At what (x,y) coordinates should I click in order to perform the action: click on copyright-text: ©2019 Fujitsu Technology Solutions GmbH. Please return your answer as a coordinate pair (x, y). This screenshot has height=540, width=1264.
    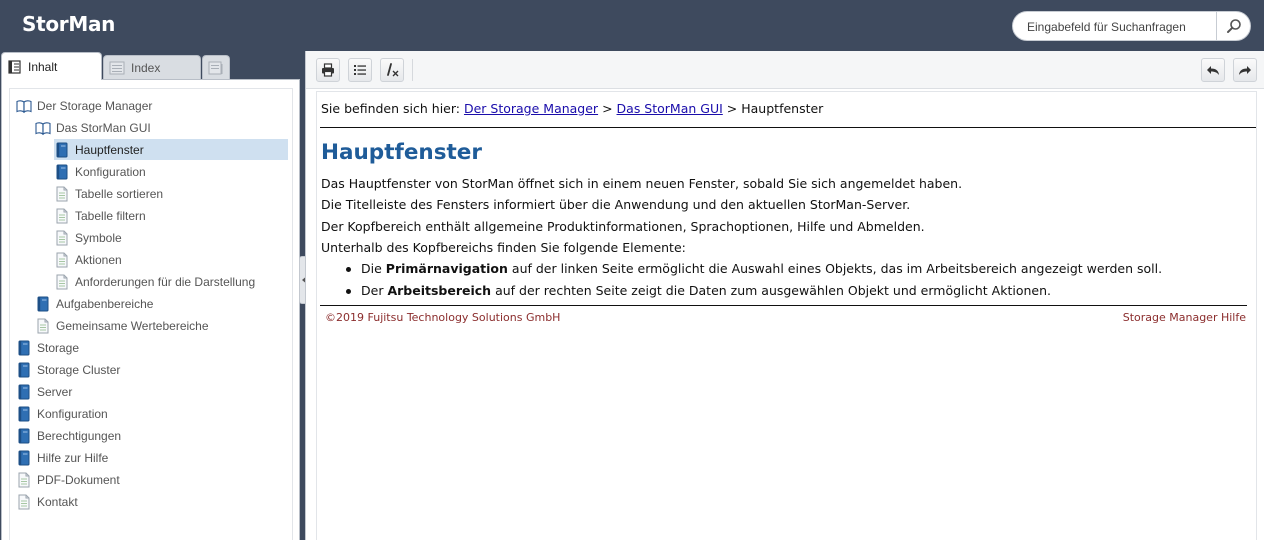
    Looking at the image, I should click on (443, 317).